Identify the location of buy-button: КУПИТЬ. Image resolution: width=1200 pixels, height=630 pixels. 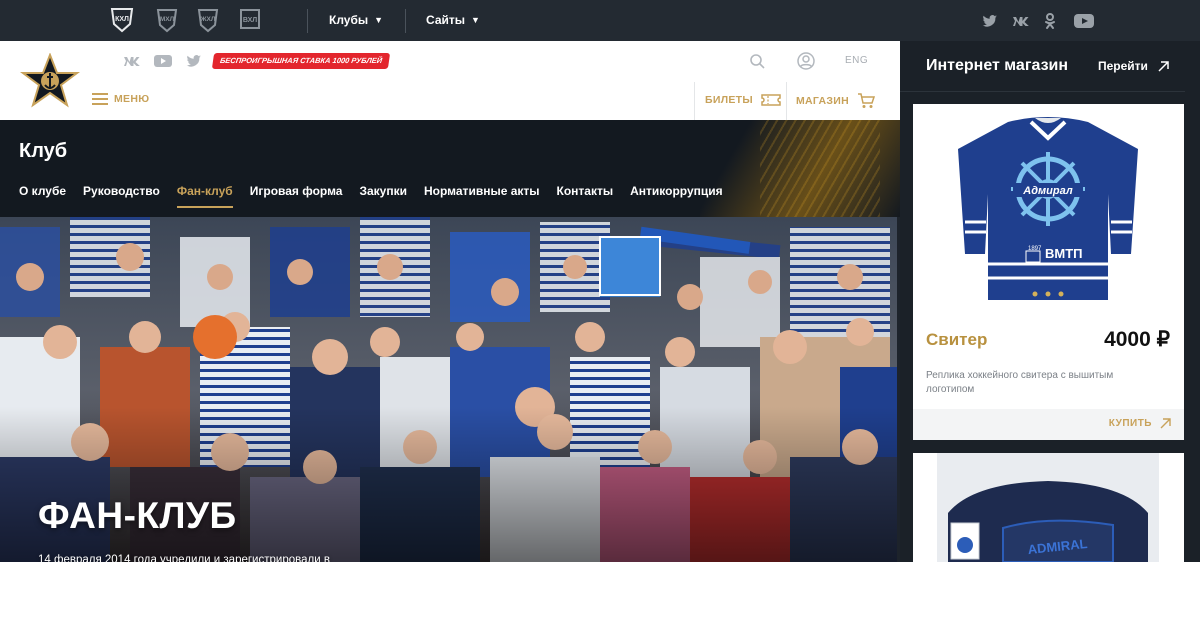
(1140, 423).